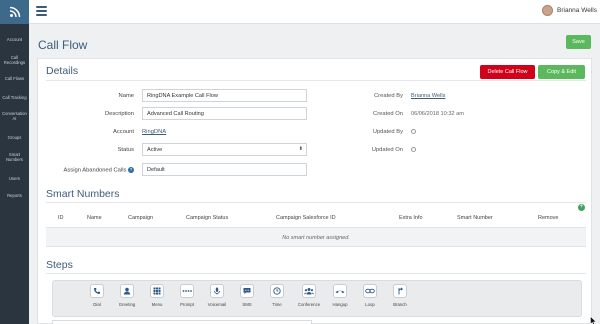 This screenshot has width=600, height=324. What do you see at coordinates (309, 304) in the screenshot?
I see `step-label: Conference` at bounding box center [309, 304].